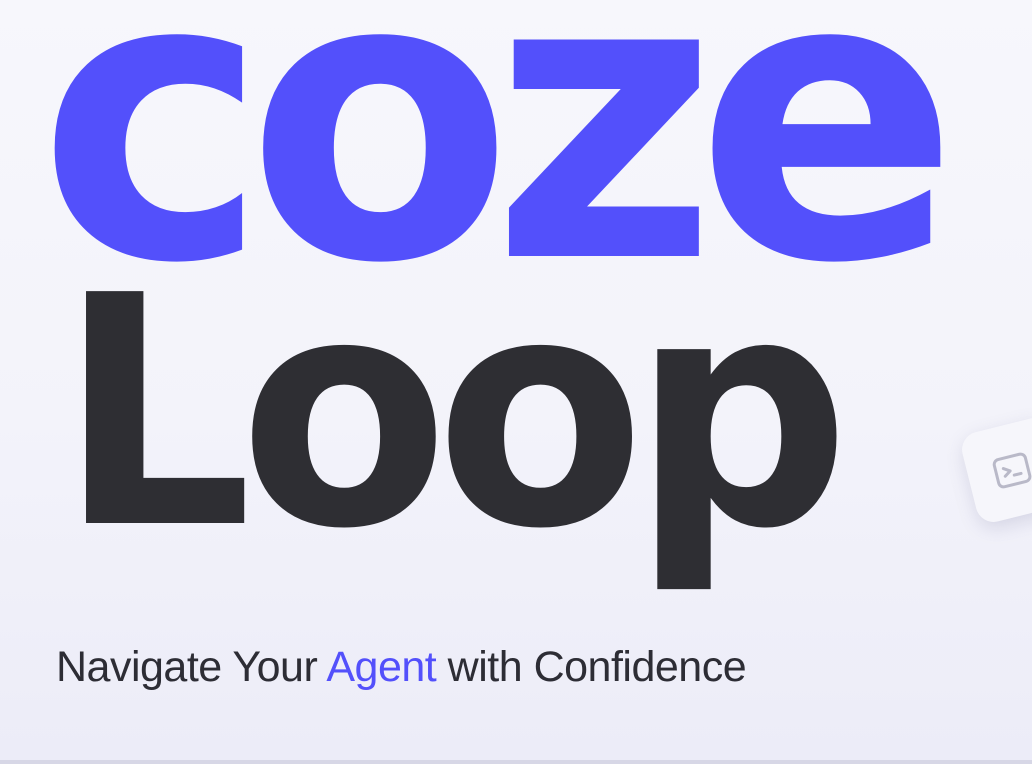 The width and height of the screenshot is (1032, 764). I want to click on code-badge, so click(995, 470).